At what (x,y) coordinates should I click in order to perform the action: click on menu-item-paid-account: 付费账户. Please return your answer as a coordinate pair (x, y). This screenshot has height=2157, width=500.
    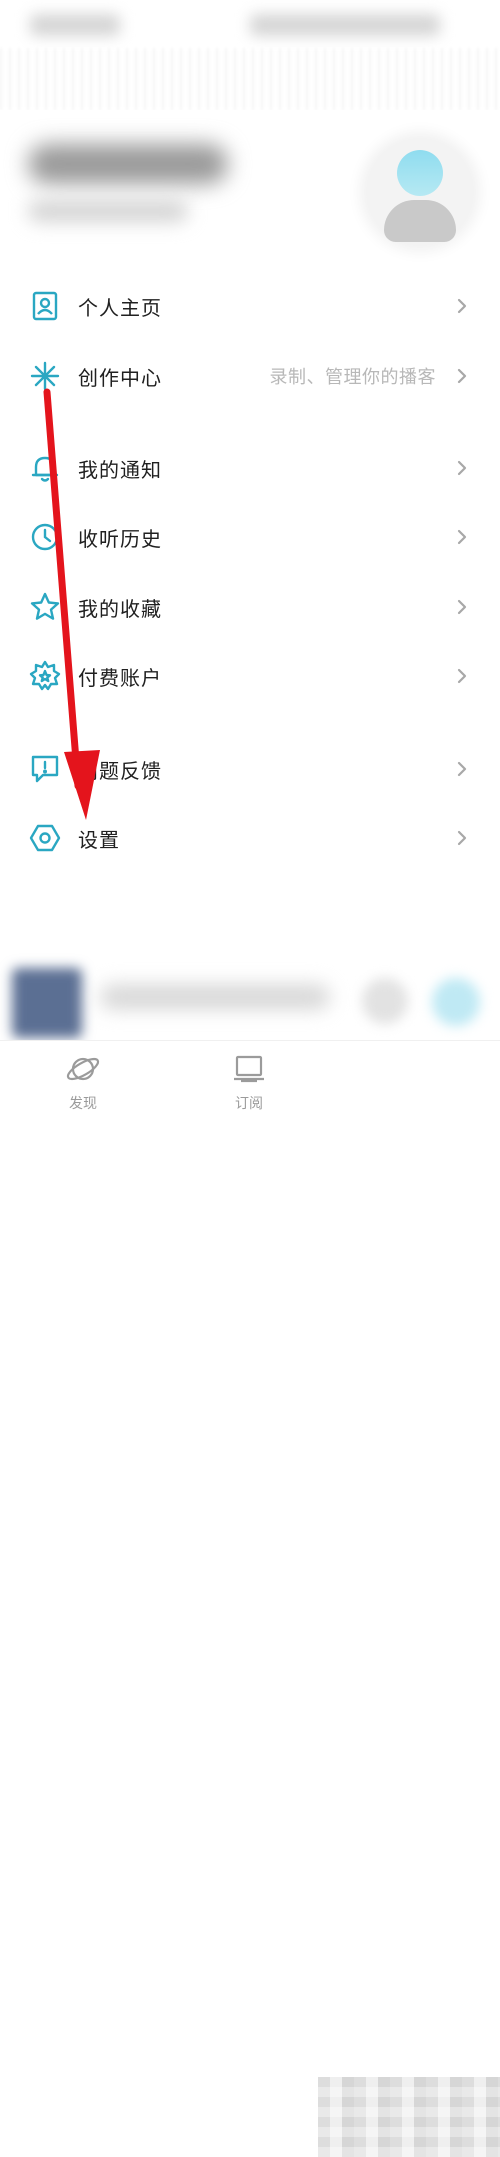
    Looking at the image, I should click on (250, 676).